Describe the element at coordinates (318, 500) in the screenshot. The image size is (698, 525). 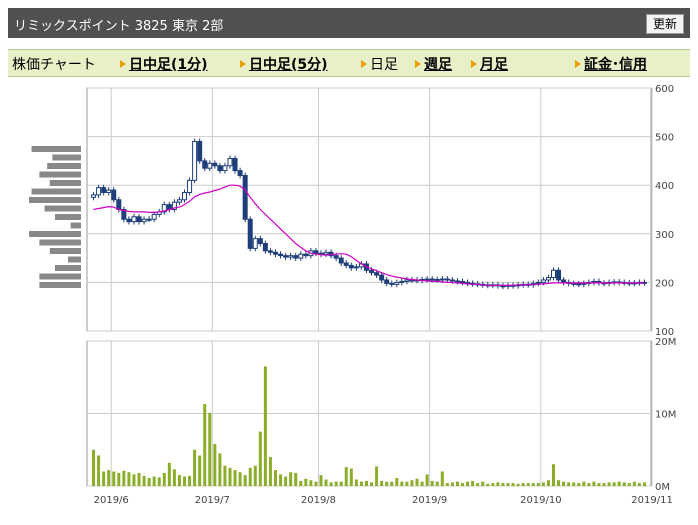
I see `month-label: 2019/8` at that location.